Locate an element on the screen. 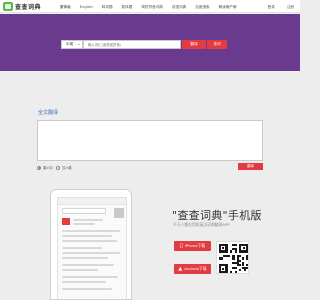  android-icon: ▲ is located at coordinates (180, 269).